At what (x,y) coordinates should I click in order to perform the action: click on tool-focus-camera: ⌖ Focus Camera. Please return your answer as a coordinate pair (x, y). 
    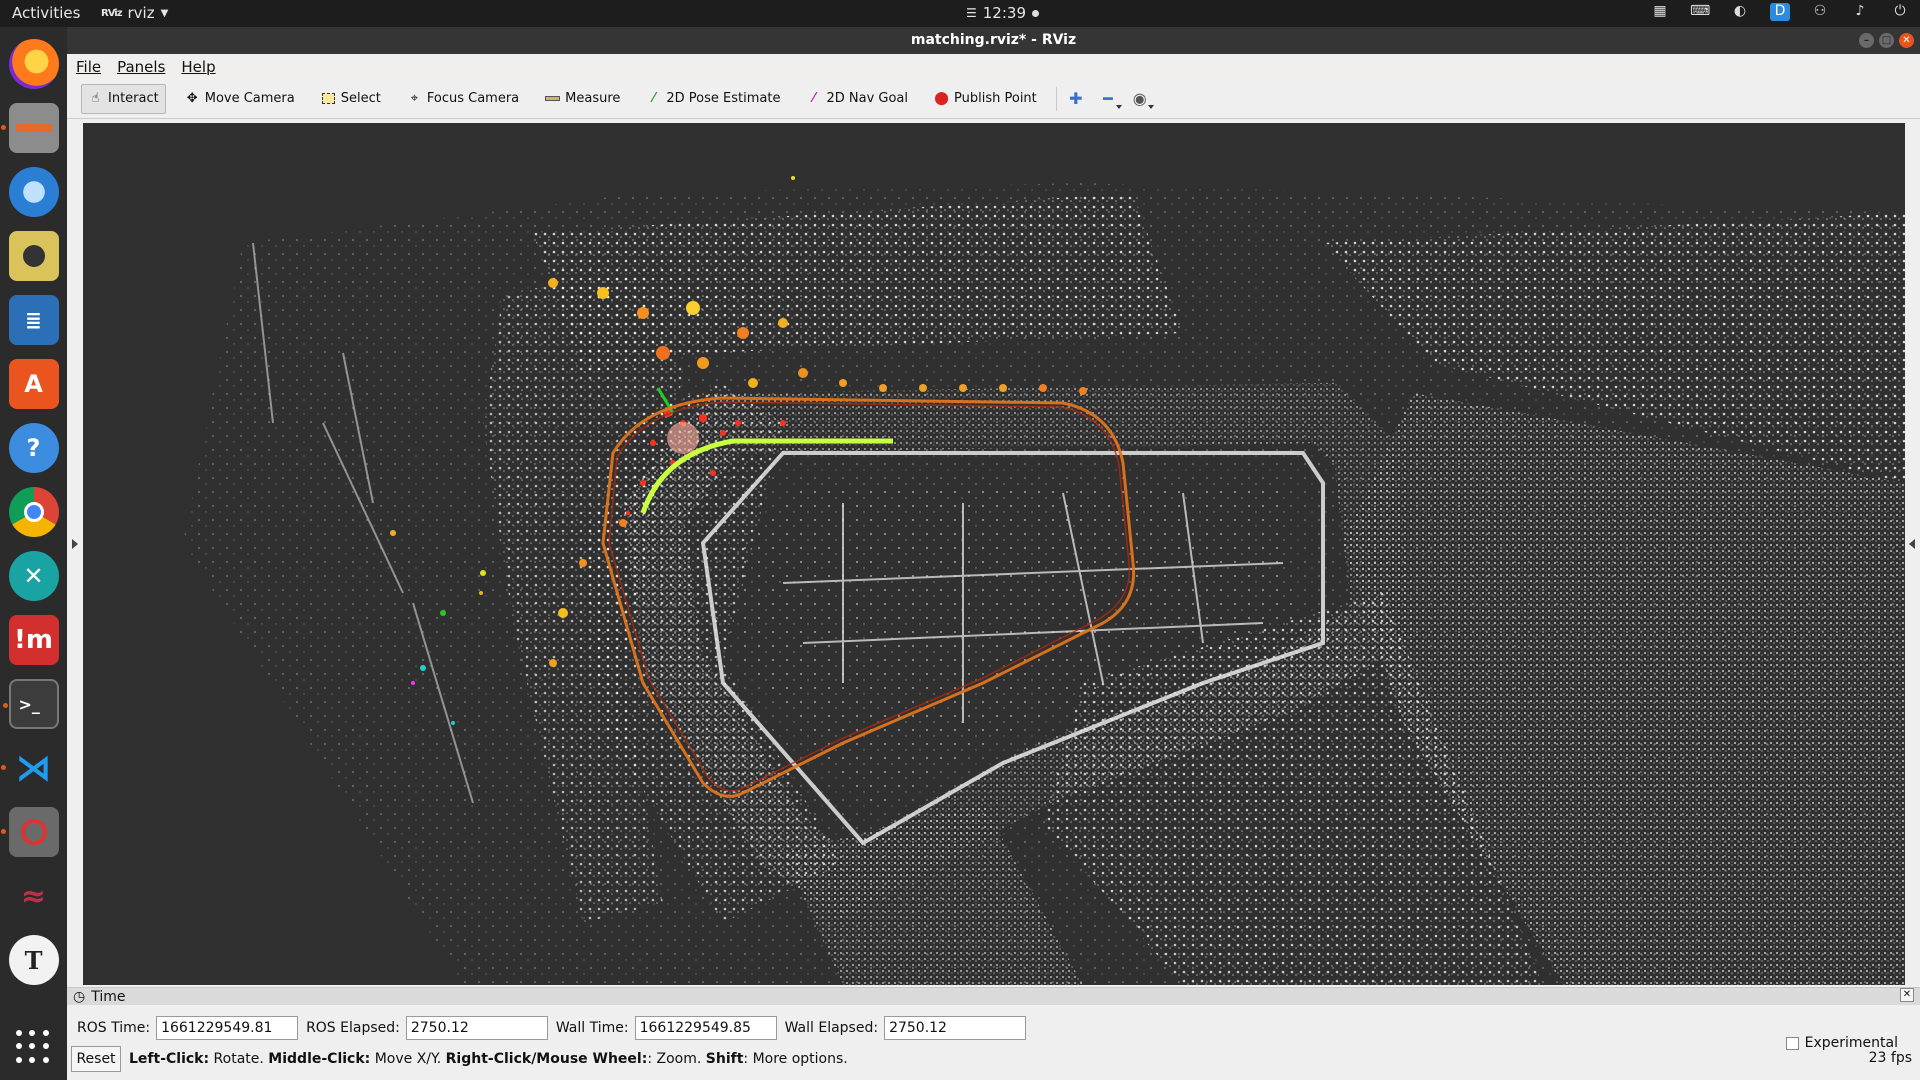
    Looking at the image, I should click on (463, 99).